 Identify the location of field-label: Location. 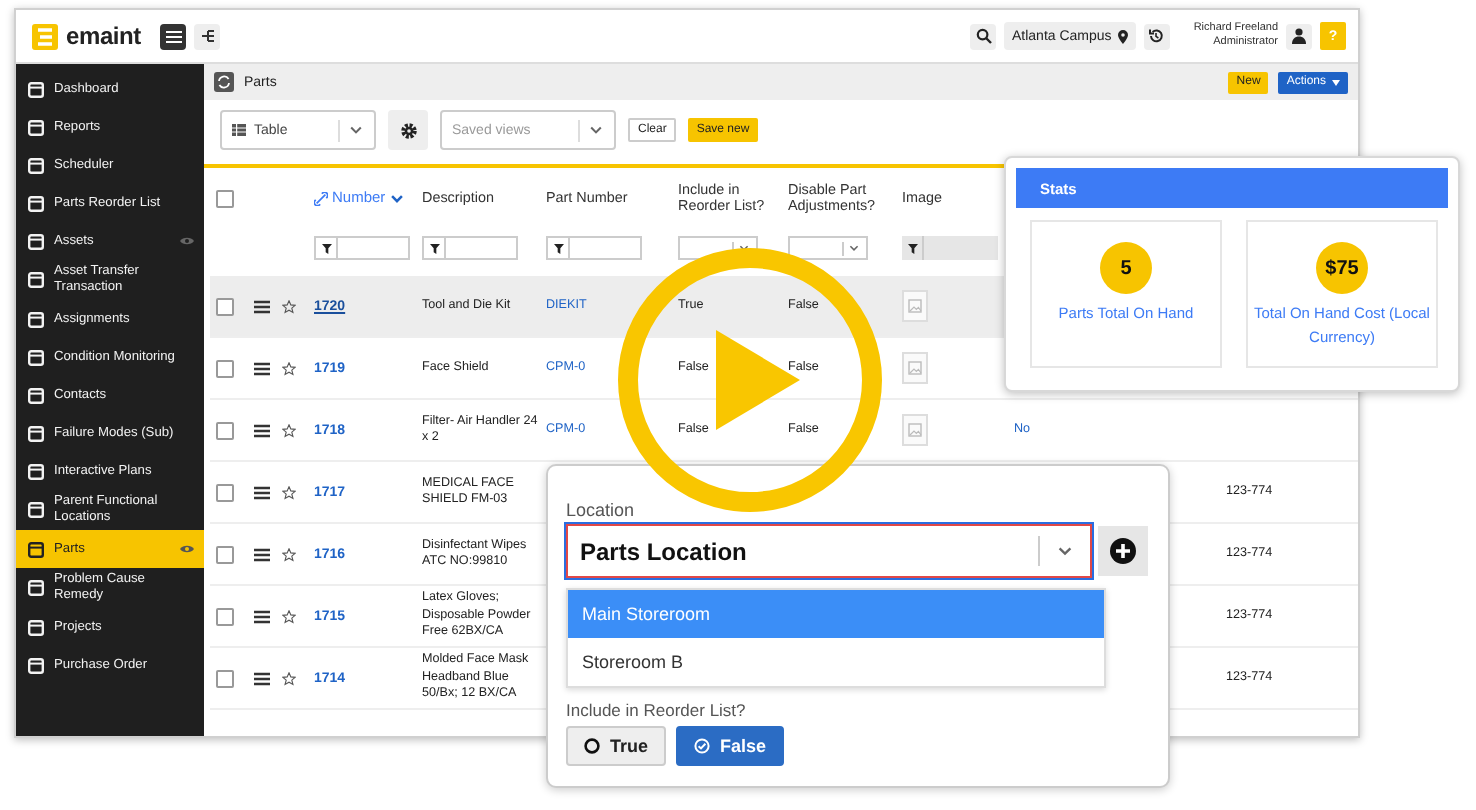
(601, 512).